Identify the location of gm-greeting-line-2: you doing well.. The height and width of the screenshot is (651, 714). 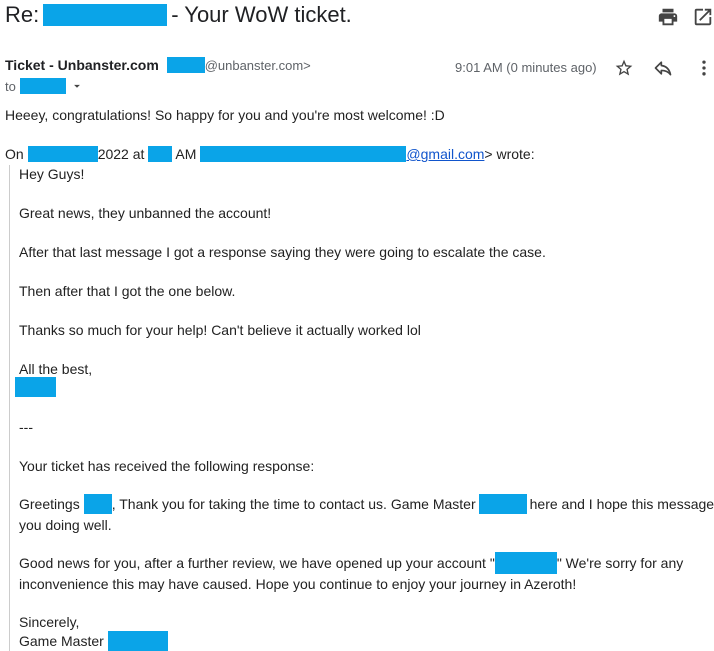
(65, 525).